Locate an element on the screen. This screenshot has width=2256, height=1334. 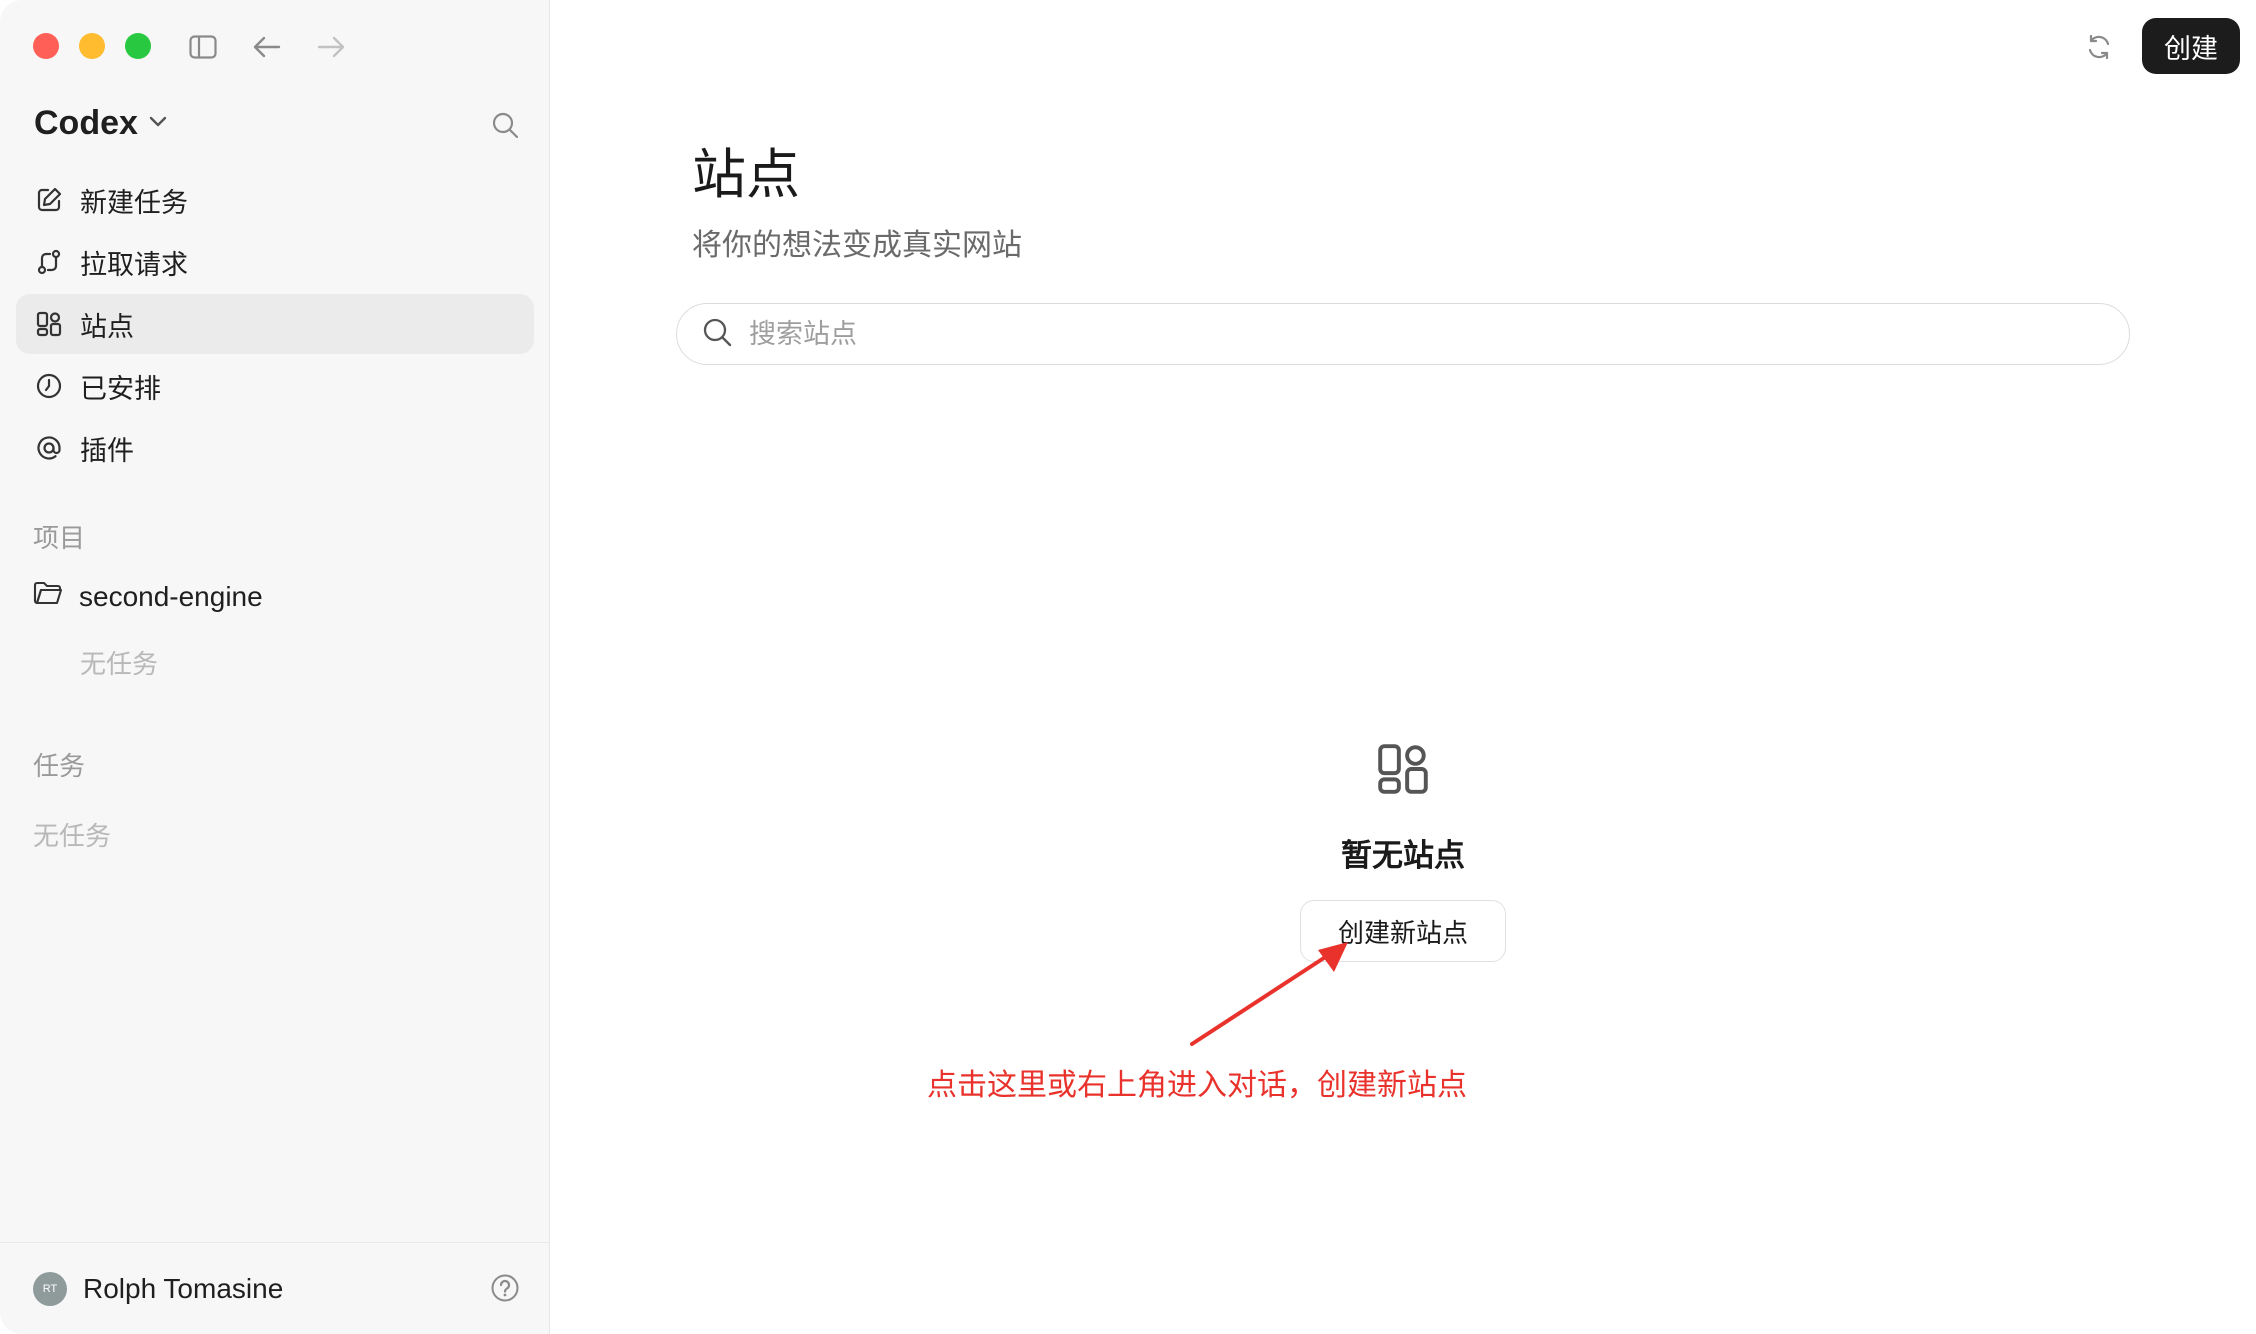
back-arrow-icon is located at coordinates (267, 47).